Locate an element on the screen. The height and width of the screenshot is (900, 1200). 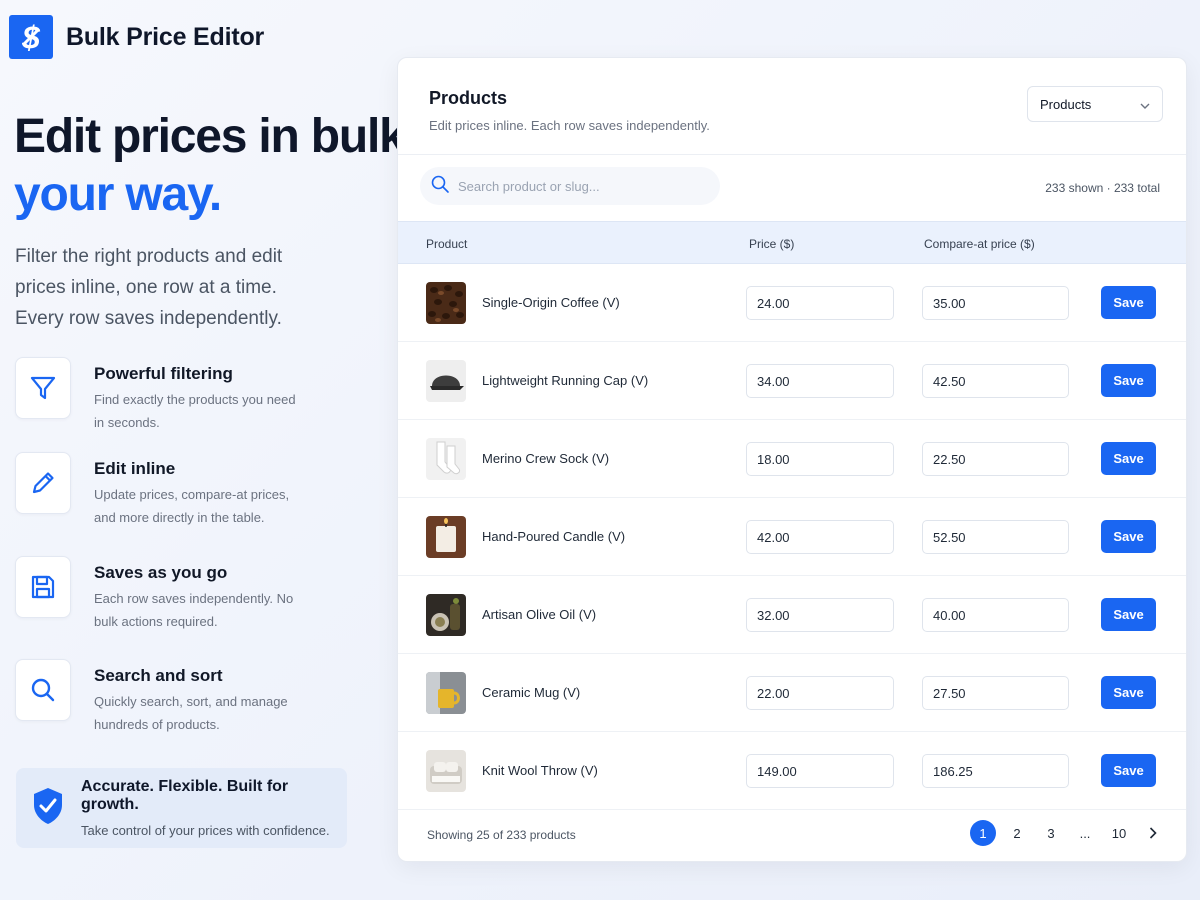
page-button: 10 is located at coordinates (1119, 833).